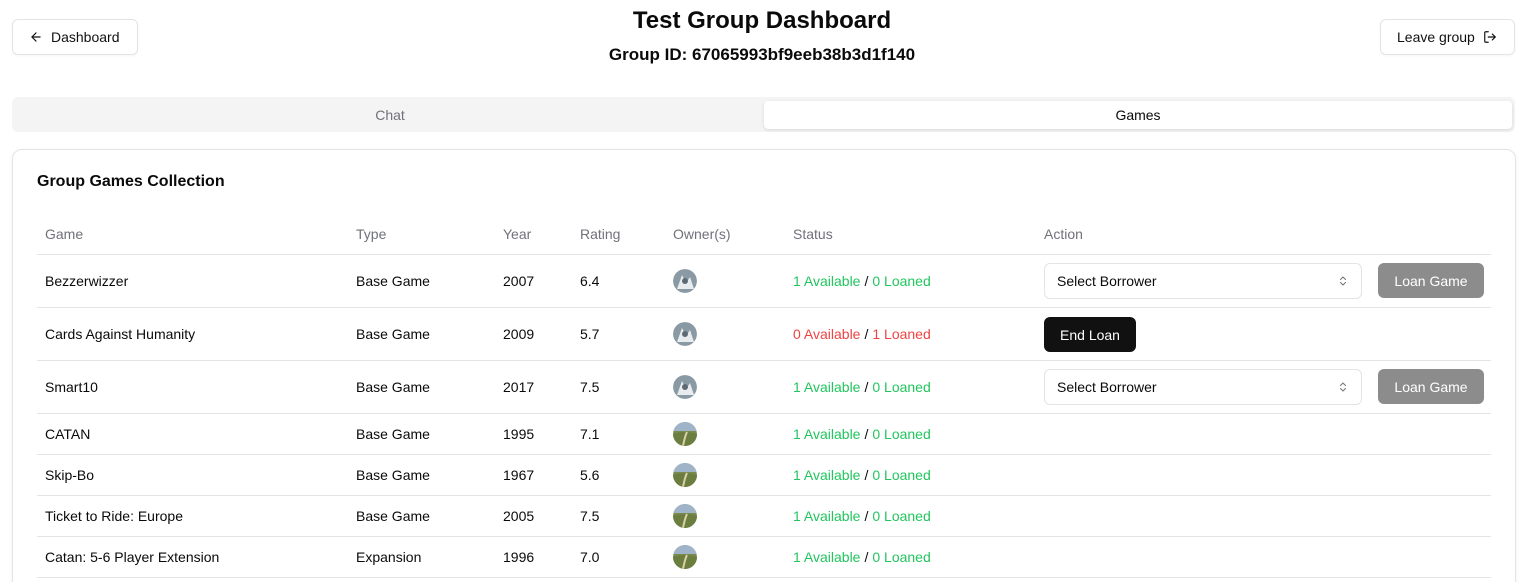 Image resolution: width=1524 pixels, height=582 pixels. What do you see at coordinates (519, 475) in the screenshot?
I see `game-year: 1967` at bounding box center [519, 475].